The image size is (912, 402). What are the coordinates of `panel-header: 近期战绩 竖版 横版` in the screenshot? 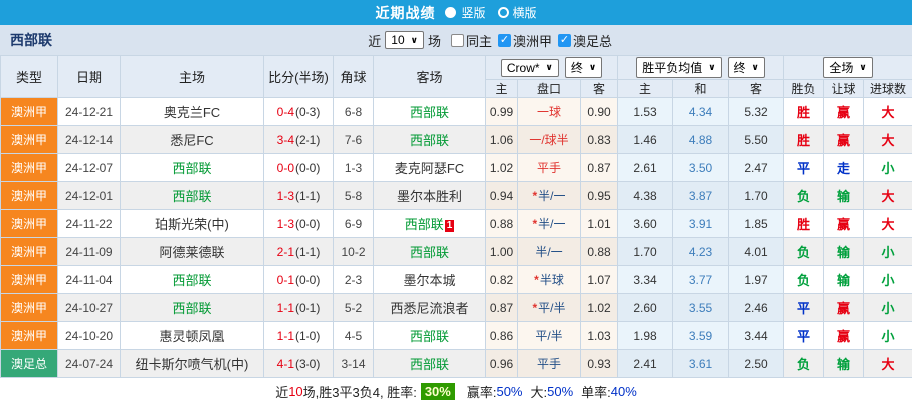 It's located at (456, 12).